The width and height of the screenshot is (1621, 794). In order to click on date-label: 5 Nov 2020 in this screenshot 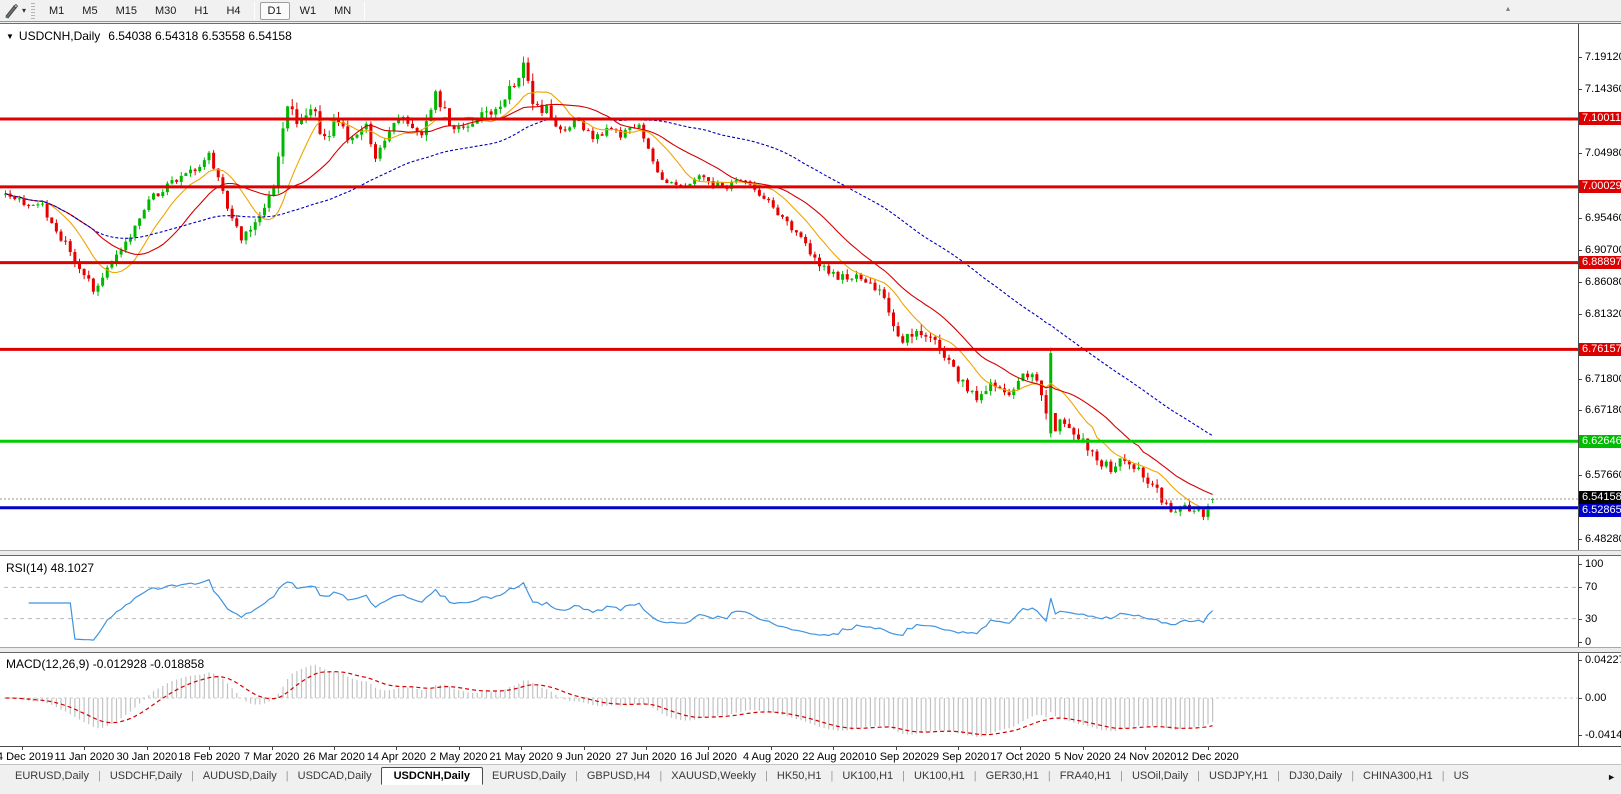, I will do `click(1082, 757)`.